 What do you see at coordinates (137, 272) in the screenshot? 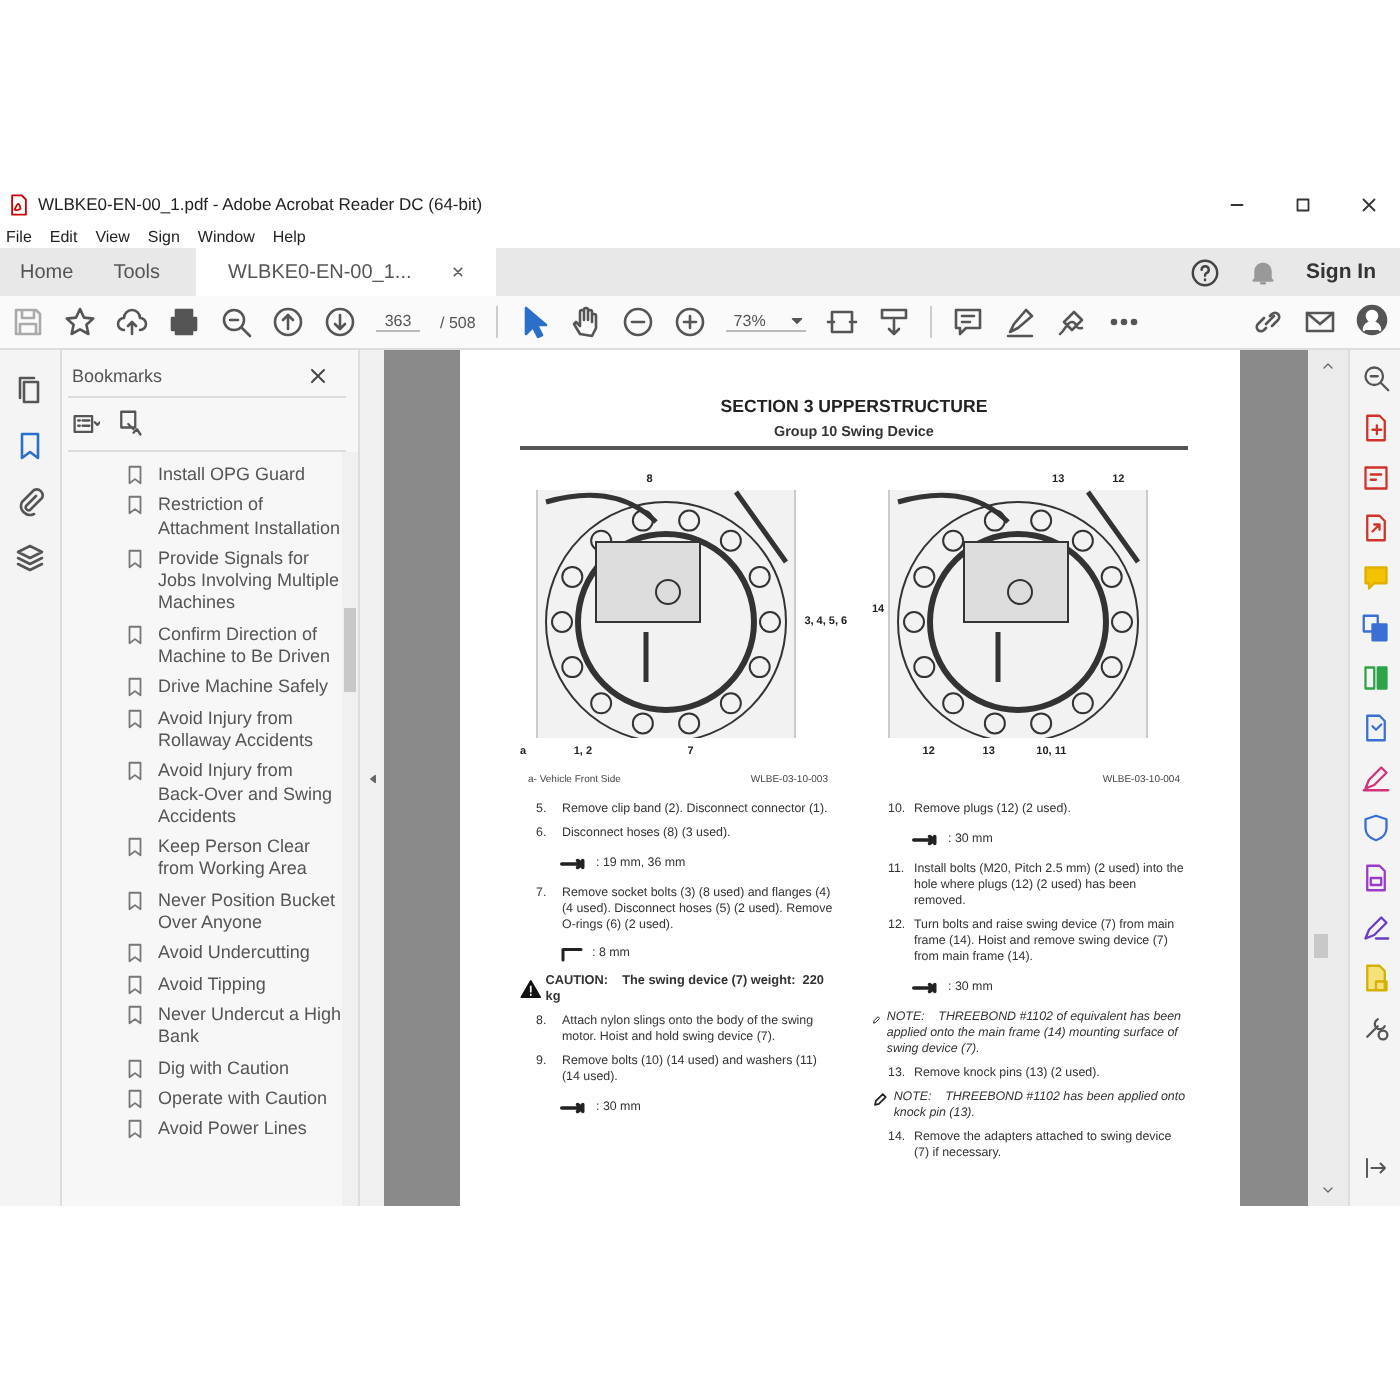
I see `tab: Tools` at bounding box center [137, 272].